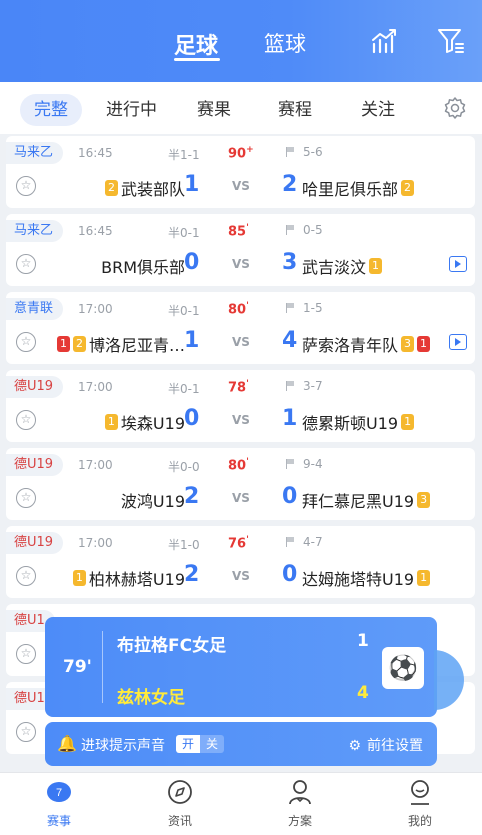  Describe the element at coordinates (144, 188) in the screenshot. I see `home-team: 2 武装部队` at that location.